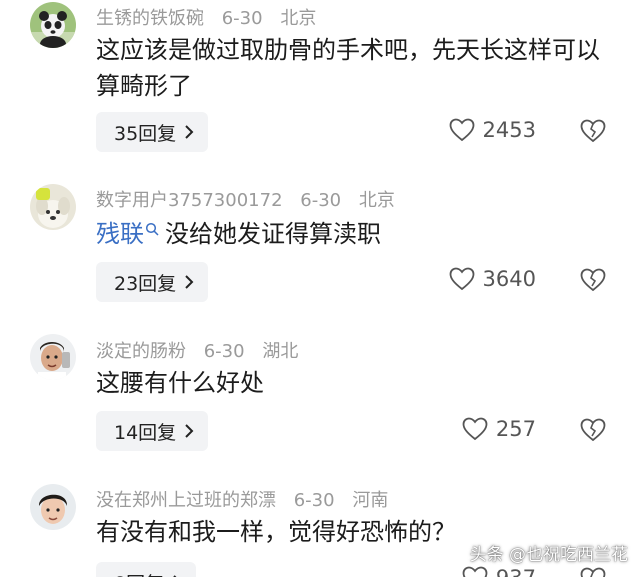 The width and height of the screenshot is (640, 577). Describe the element at coordinates (280, 351) in the screenshot. I see `comment-location: 湖北` at that location.